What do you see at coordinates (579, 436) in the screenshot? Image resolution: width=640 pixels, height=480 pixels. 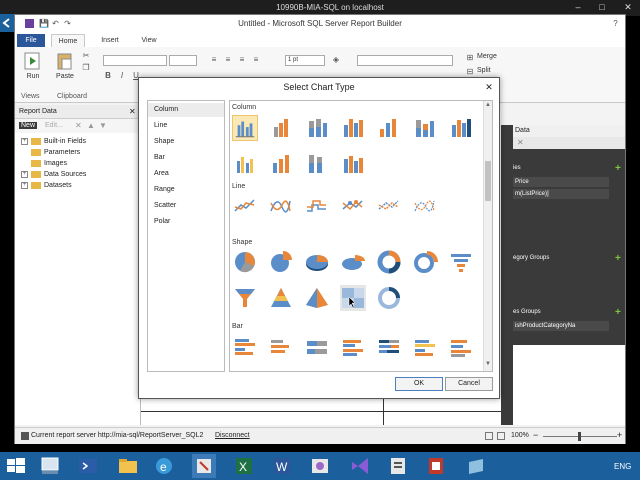 I see `zoom-slider-thumb` at bounding box center [579, 436].